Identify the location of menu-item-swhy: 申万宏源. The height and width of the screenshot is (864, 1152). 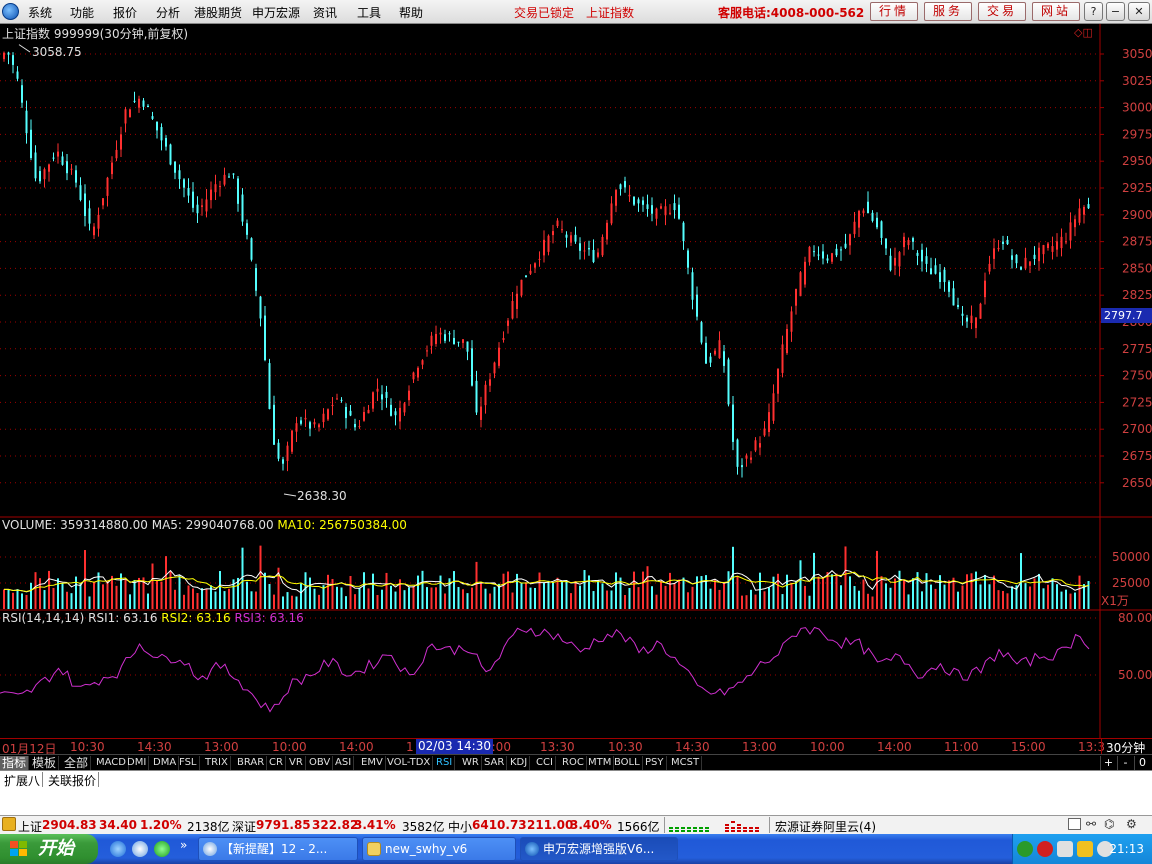
(276, 12).